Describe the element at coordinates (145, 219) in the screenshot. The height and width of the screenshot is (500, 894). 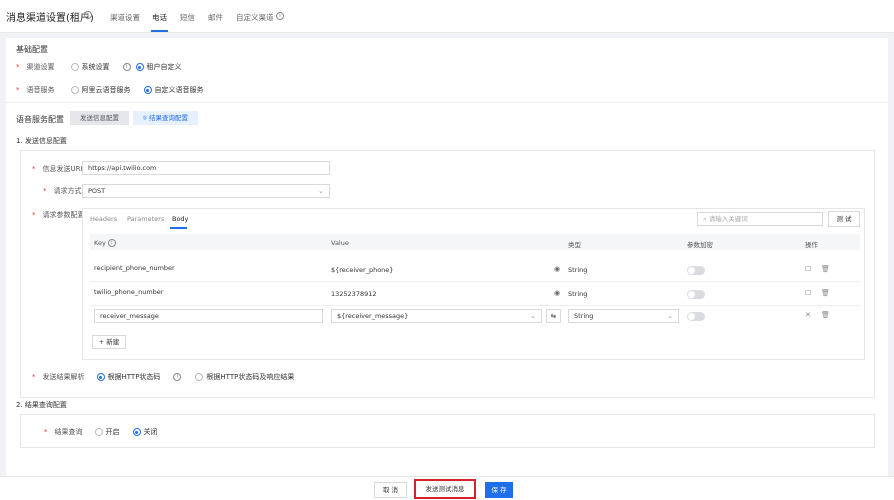
I see `tab-parameters: Parameters` at that location.